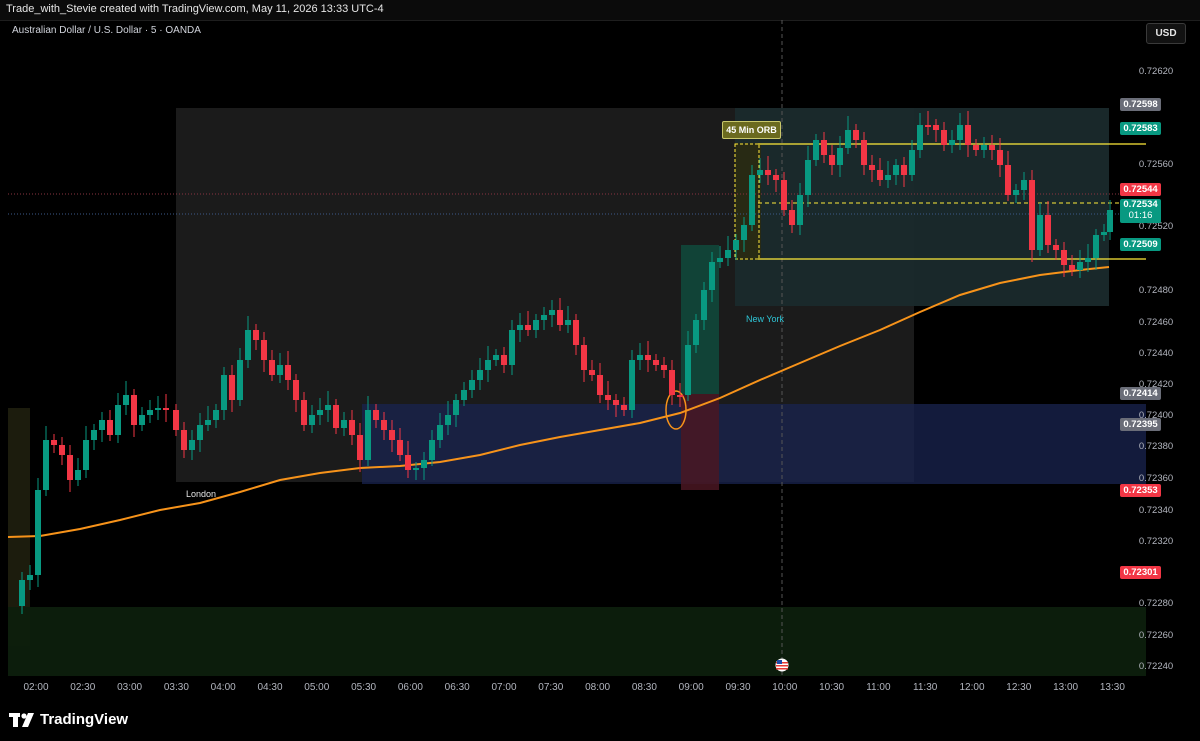 Image resolution: width=1200 pixels, height=741 pixels. What do you see at coordinates (1140, 189) in the screenshot?
I see `price-tag-544: 0.72544` at bounding box center [1140, 189].